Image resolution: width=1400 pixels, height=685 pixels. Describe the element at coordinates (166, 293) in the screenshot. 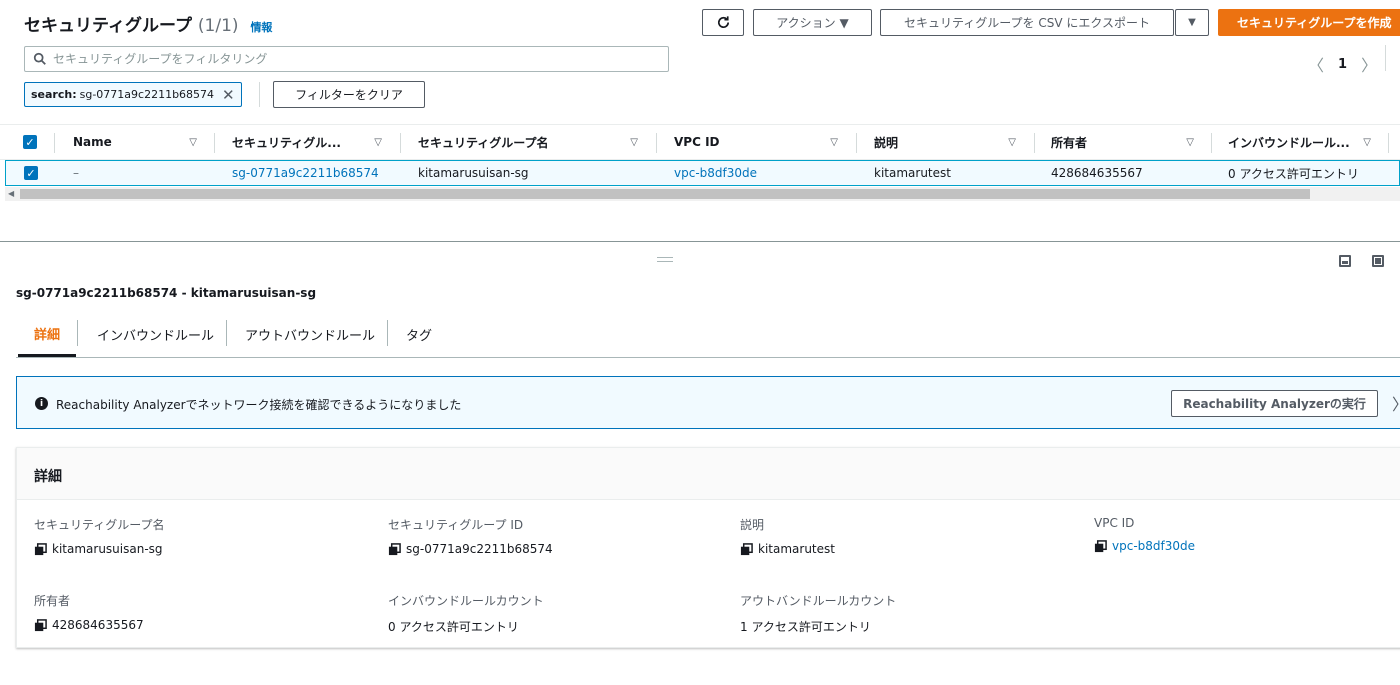

I see `detail-panel-title: sg-0771a9c2211b68574 - kitamarusuisan-sg` at that location.